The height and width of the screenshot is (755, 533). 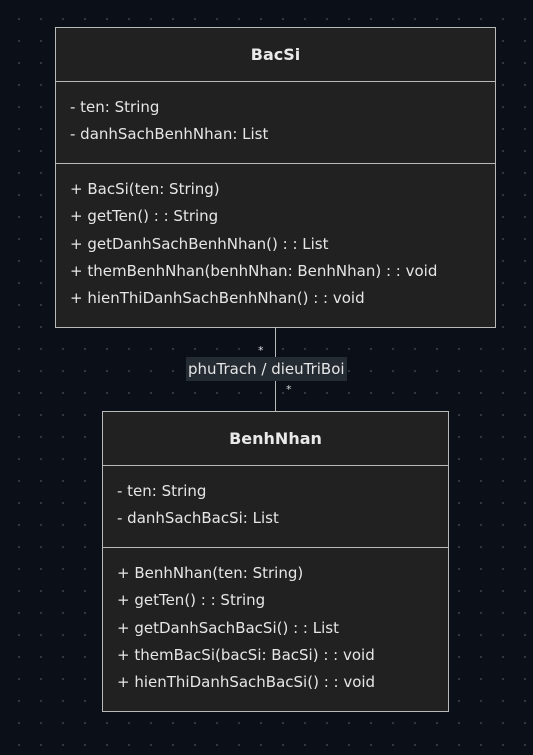 What do you see at coordinates (210, 573) in the screenshot?
I see `method: + BenhNhan(ten: String)` at bounding box center [210, 573].